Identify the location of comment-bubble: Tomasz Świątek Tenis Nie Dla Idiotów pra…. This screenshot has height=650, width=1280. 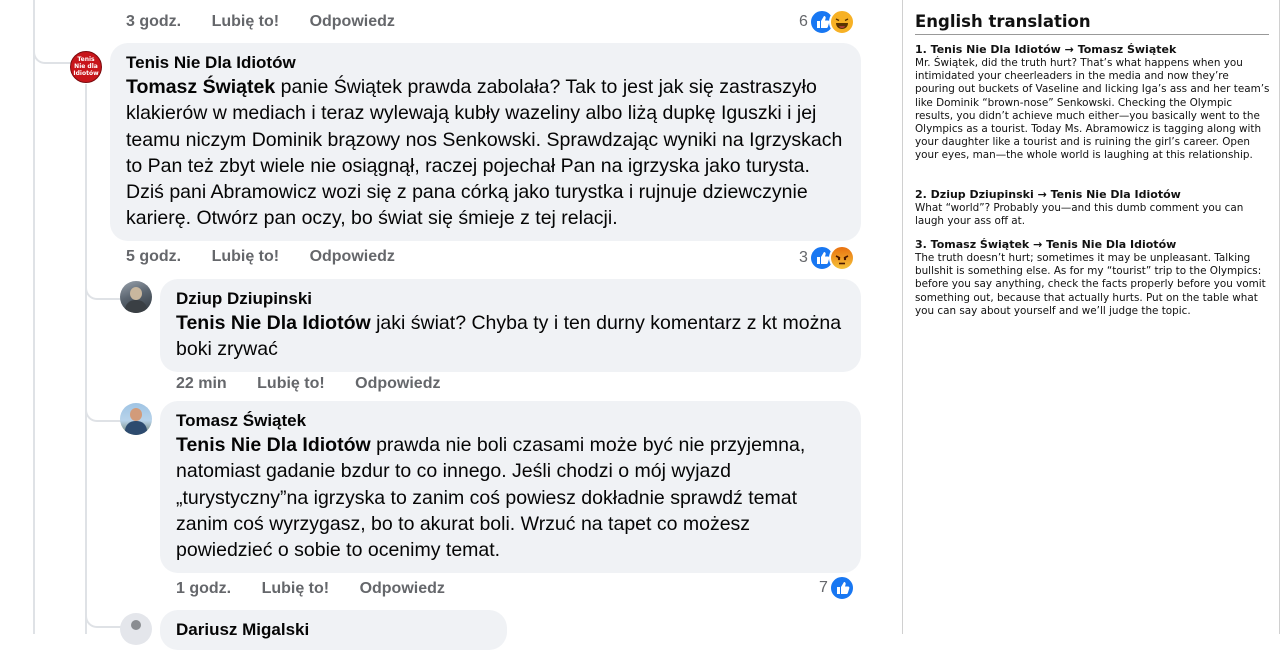
(510, 487).